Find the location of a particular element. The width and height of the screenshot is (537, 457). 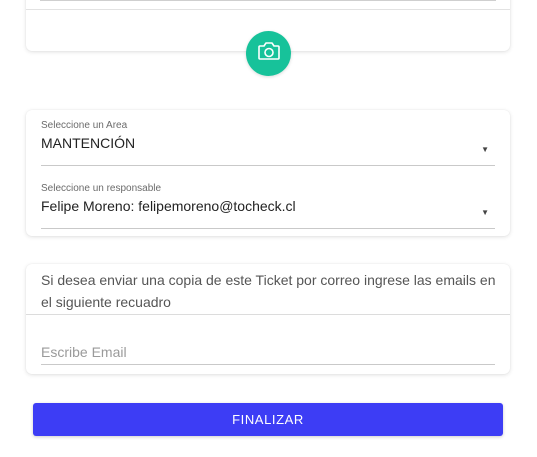

responsable-select-label: Seleccione un responsable is located at coordinates (101, 188).